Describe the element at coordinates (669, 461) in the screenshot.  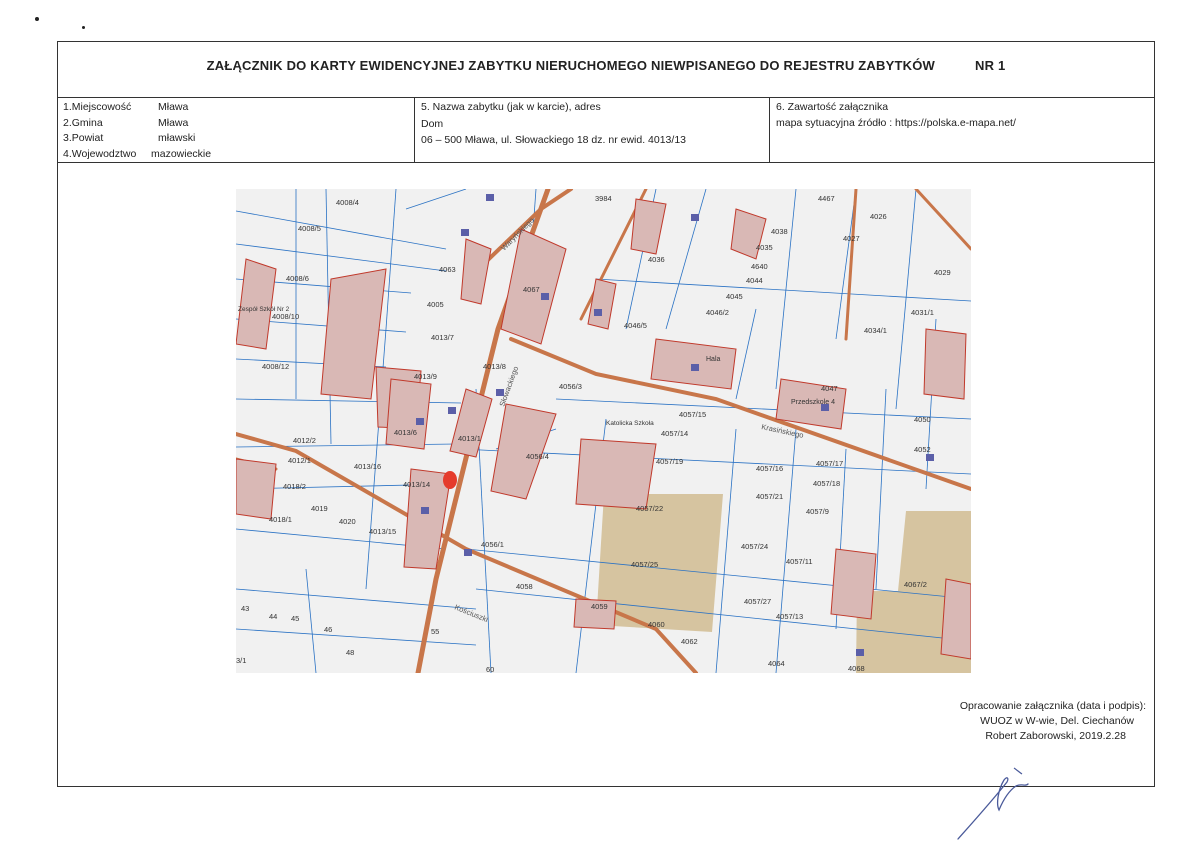
I see `svg-text: 4057/19` at that location.